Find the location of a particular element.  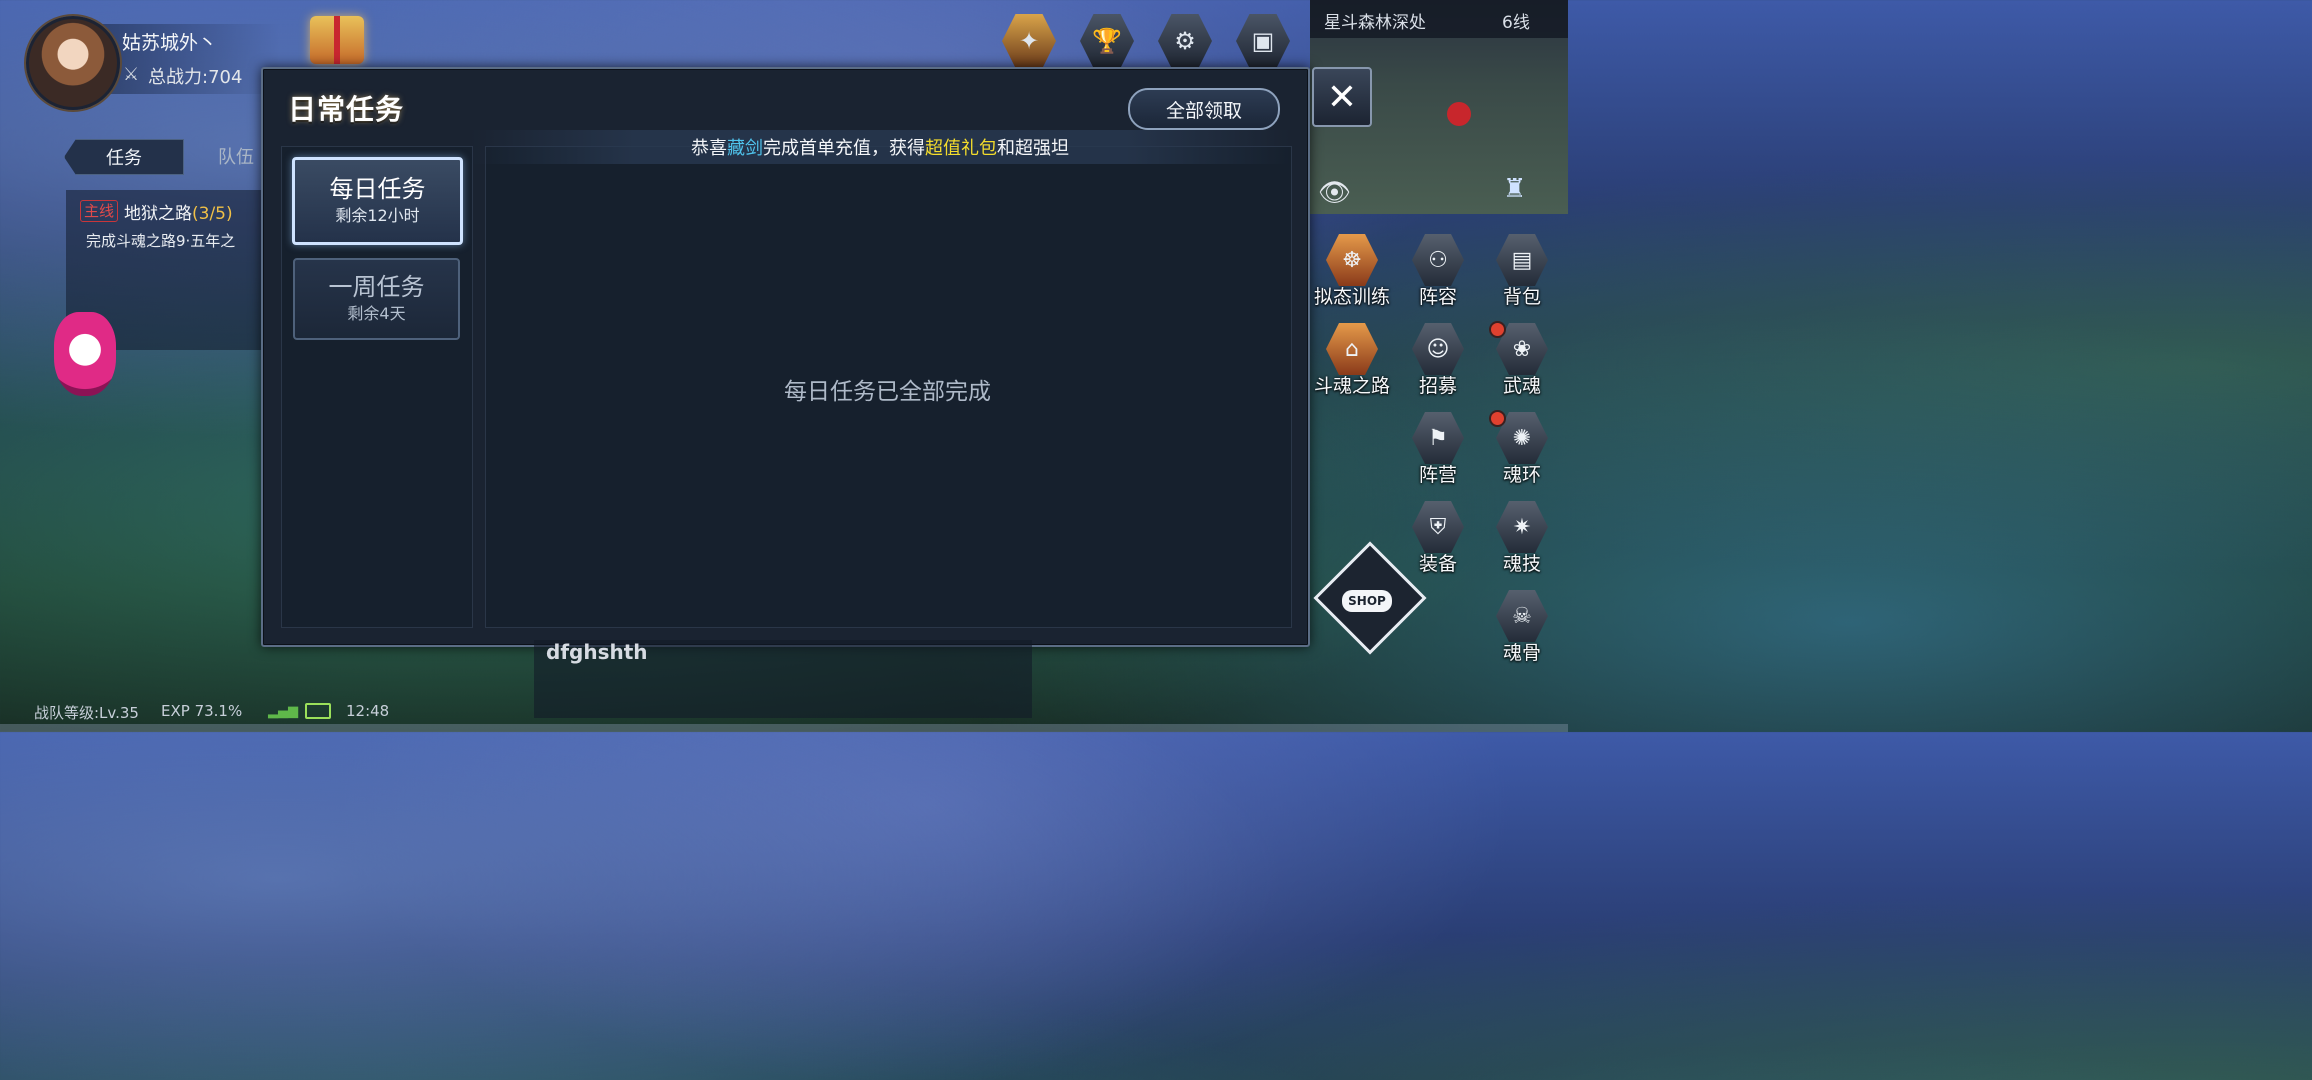

bottom-divider is located at coordinates (784, 728).